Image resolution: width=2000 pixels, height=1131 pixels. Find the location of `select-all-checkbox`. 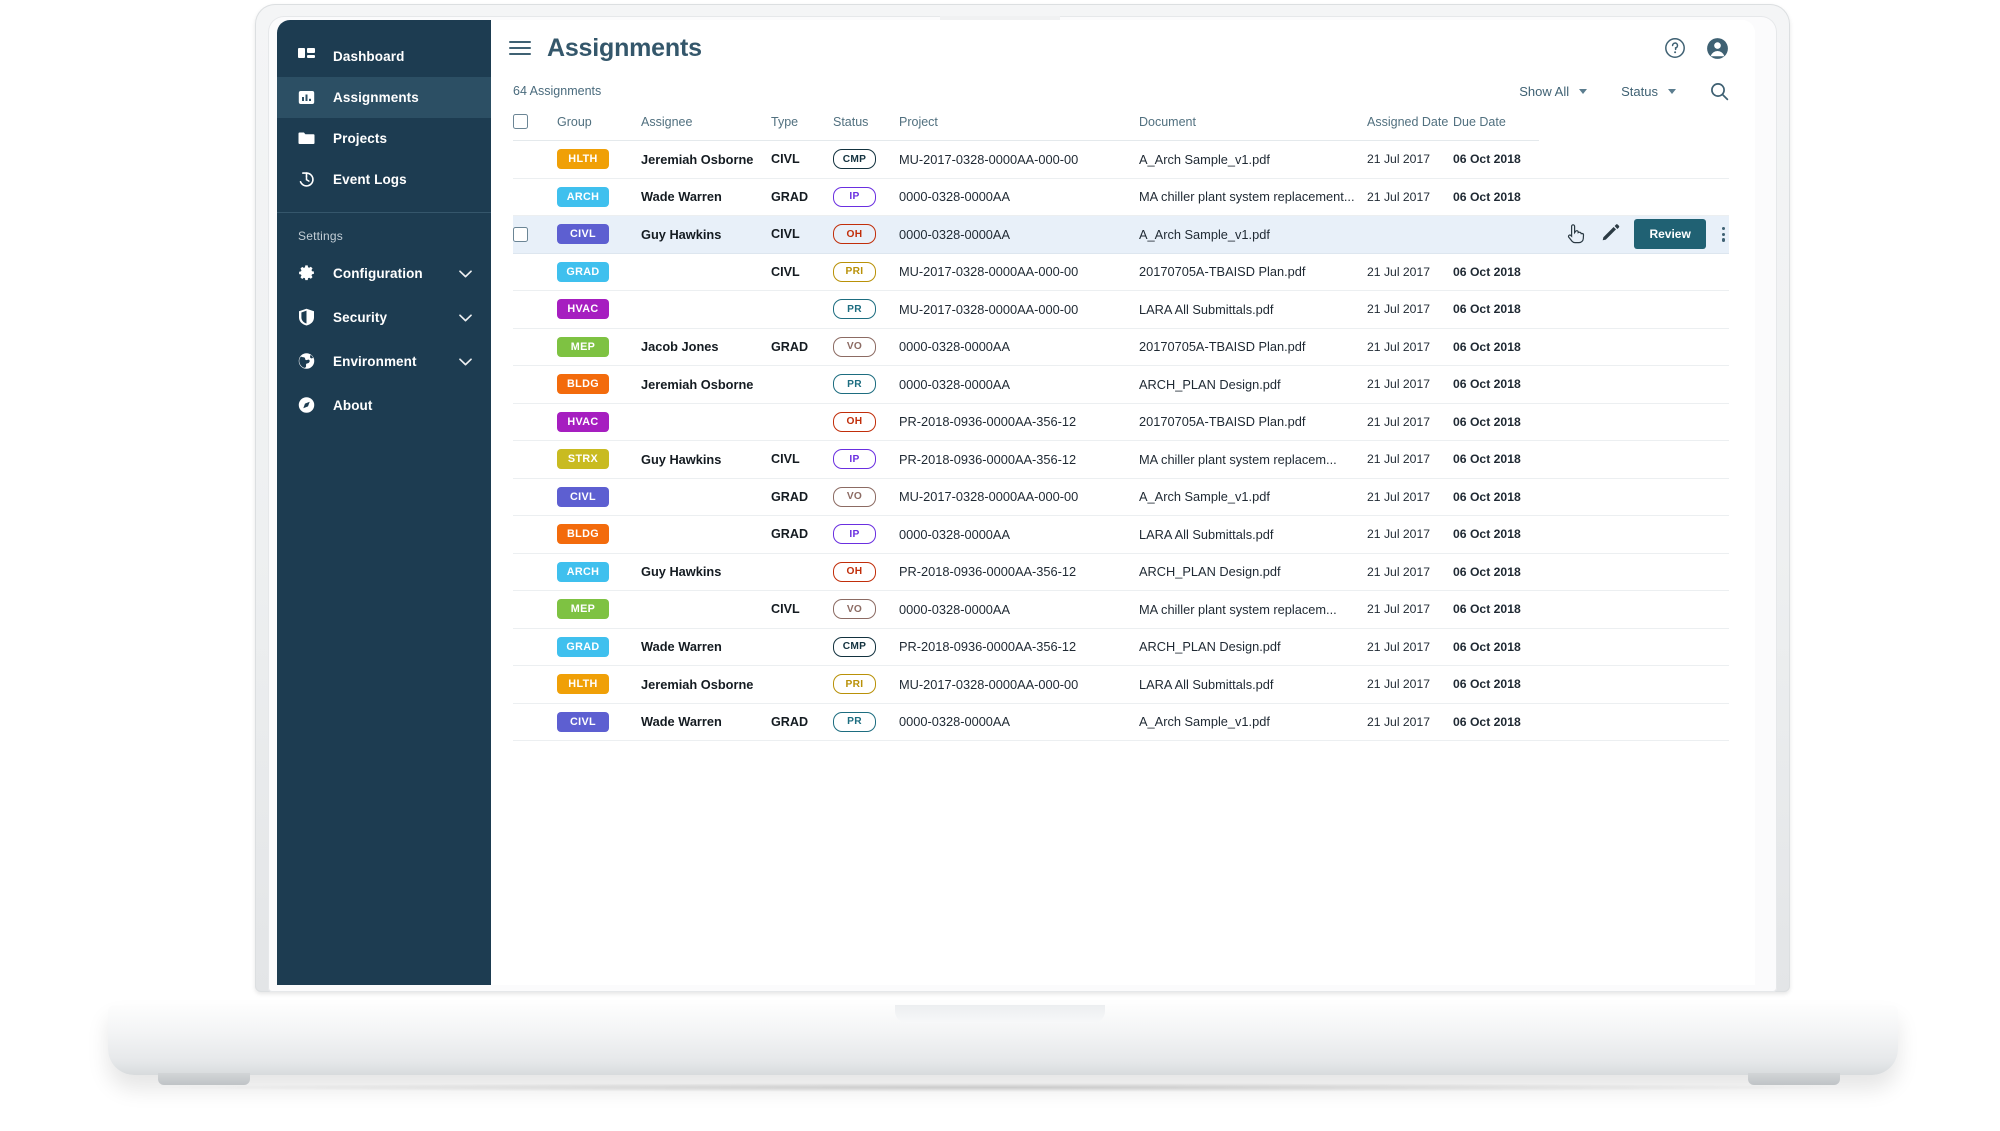

select-all-checkbox is located at coordinates (520, 121).